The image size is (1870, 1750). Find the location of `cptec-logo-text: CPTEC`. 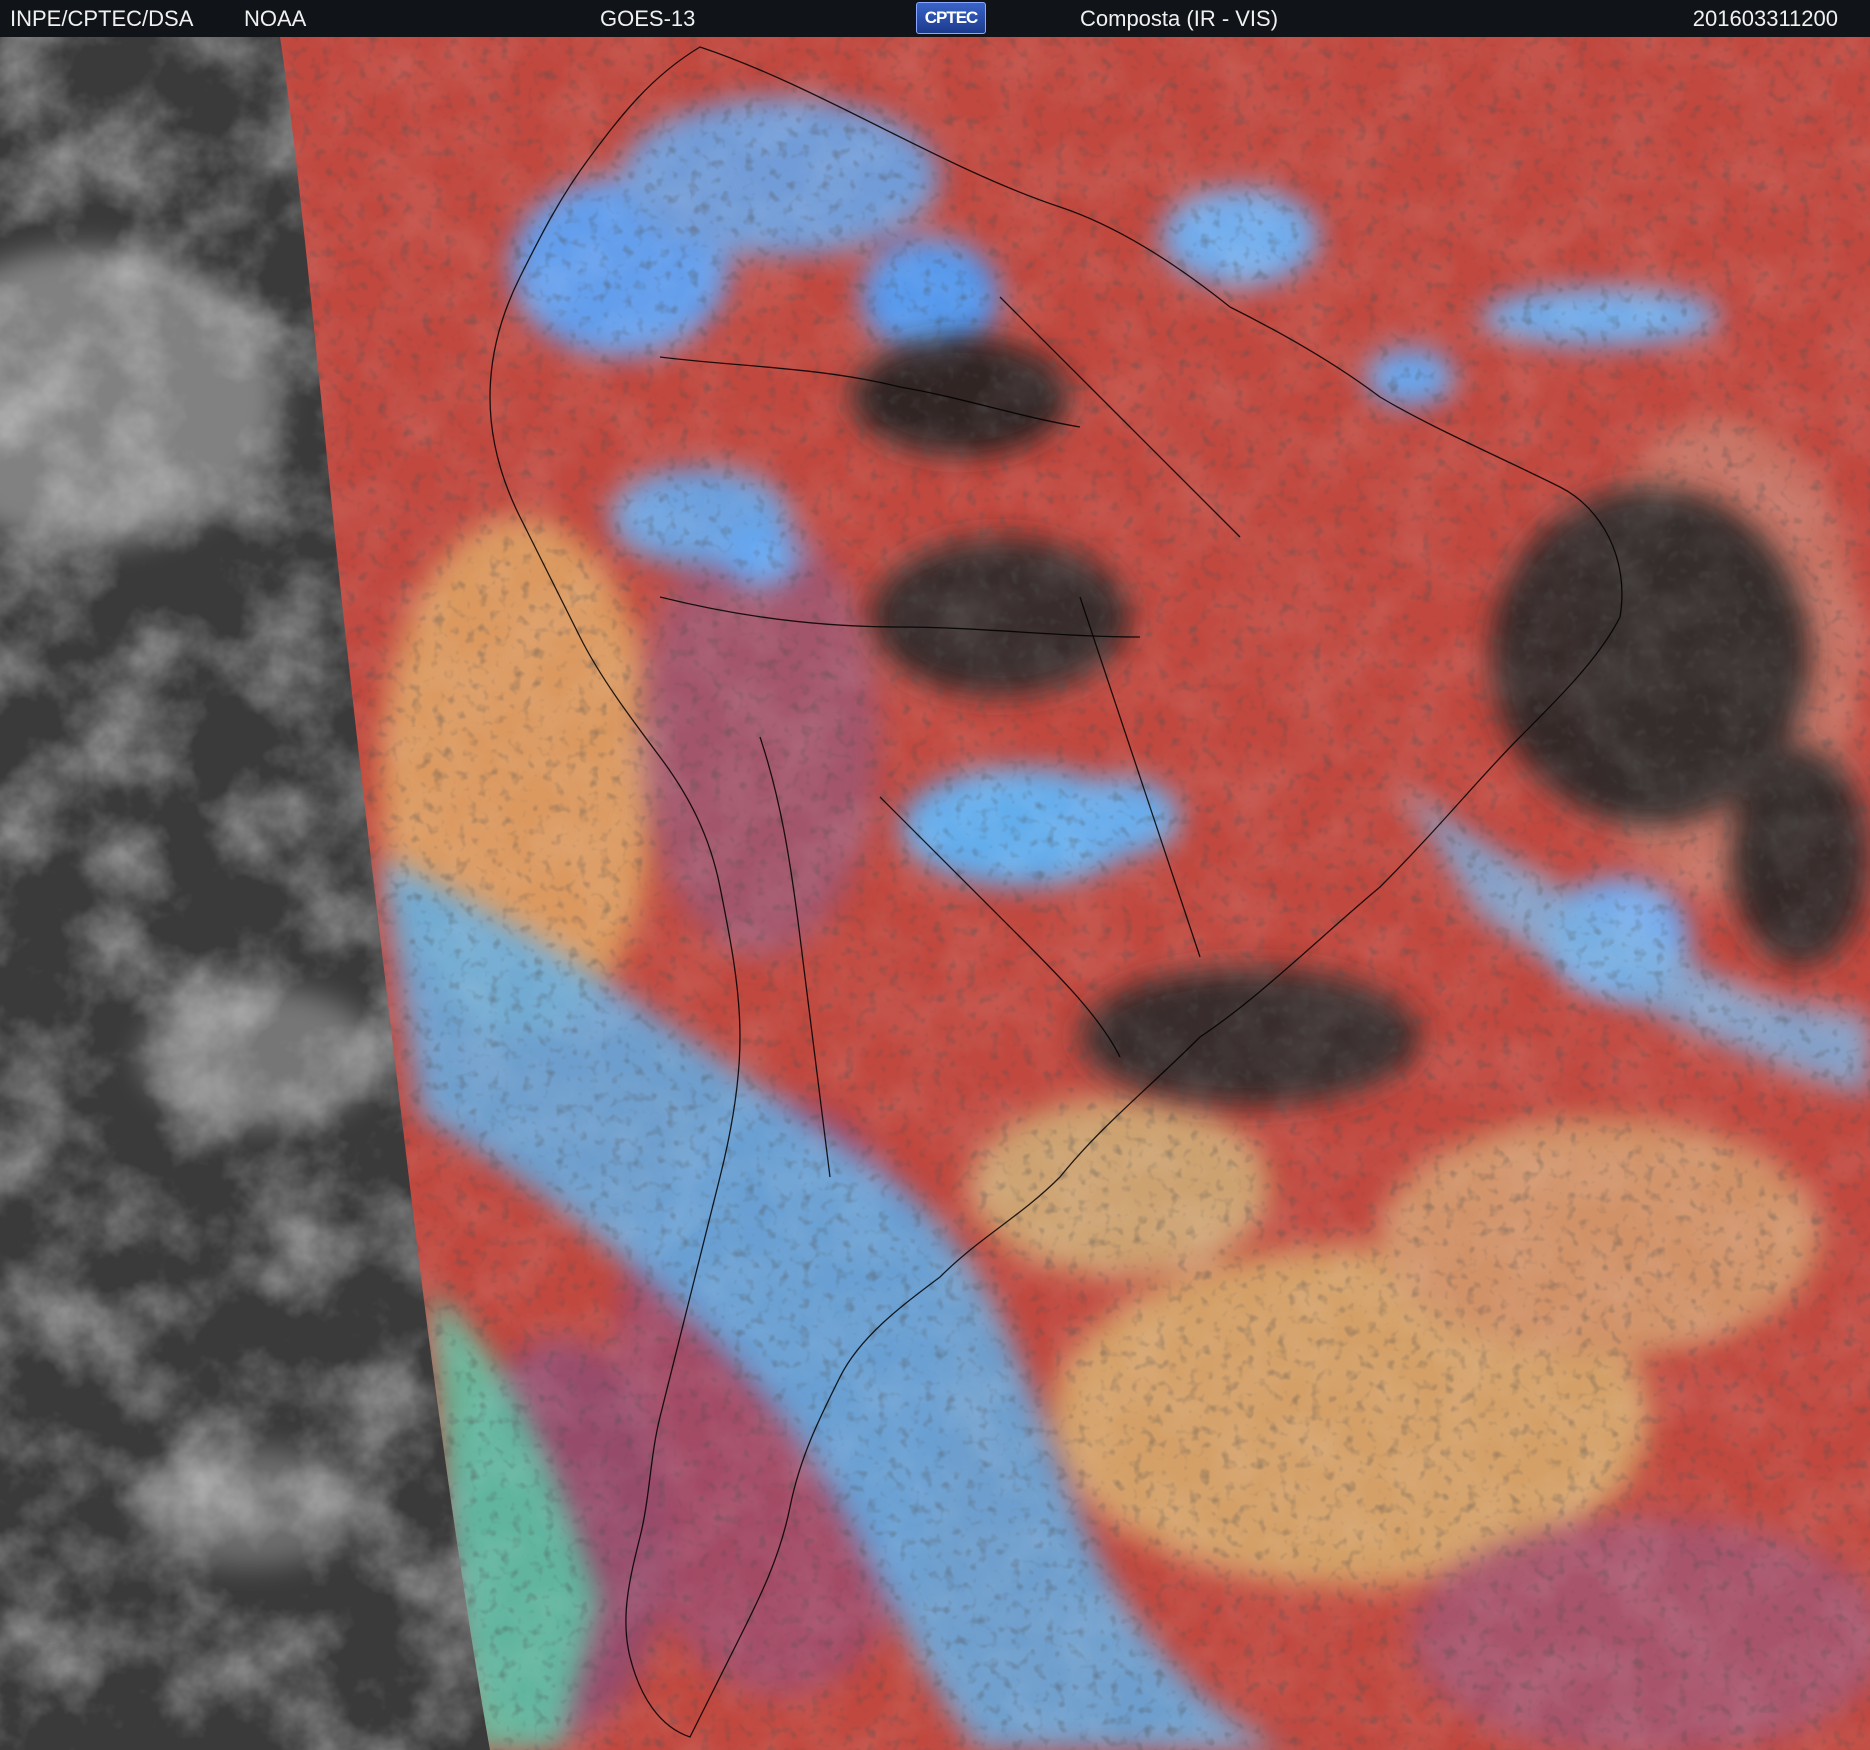

cptec-logo-text: CPTEC is located at coordinates (951, 17).